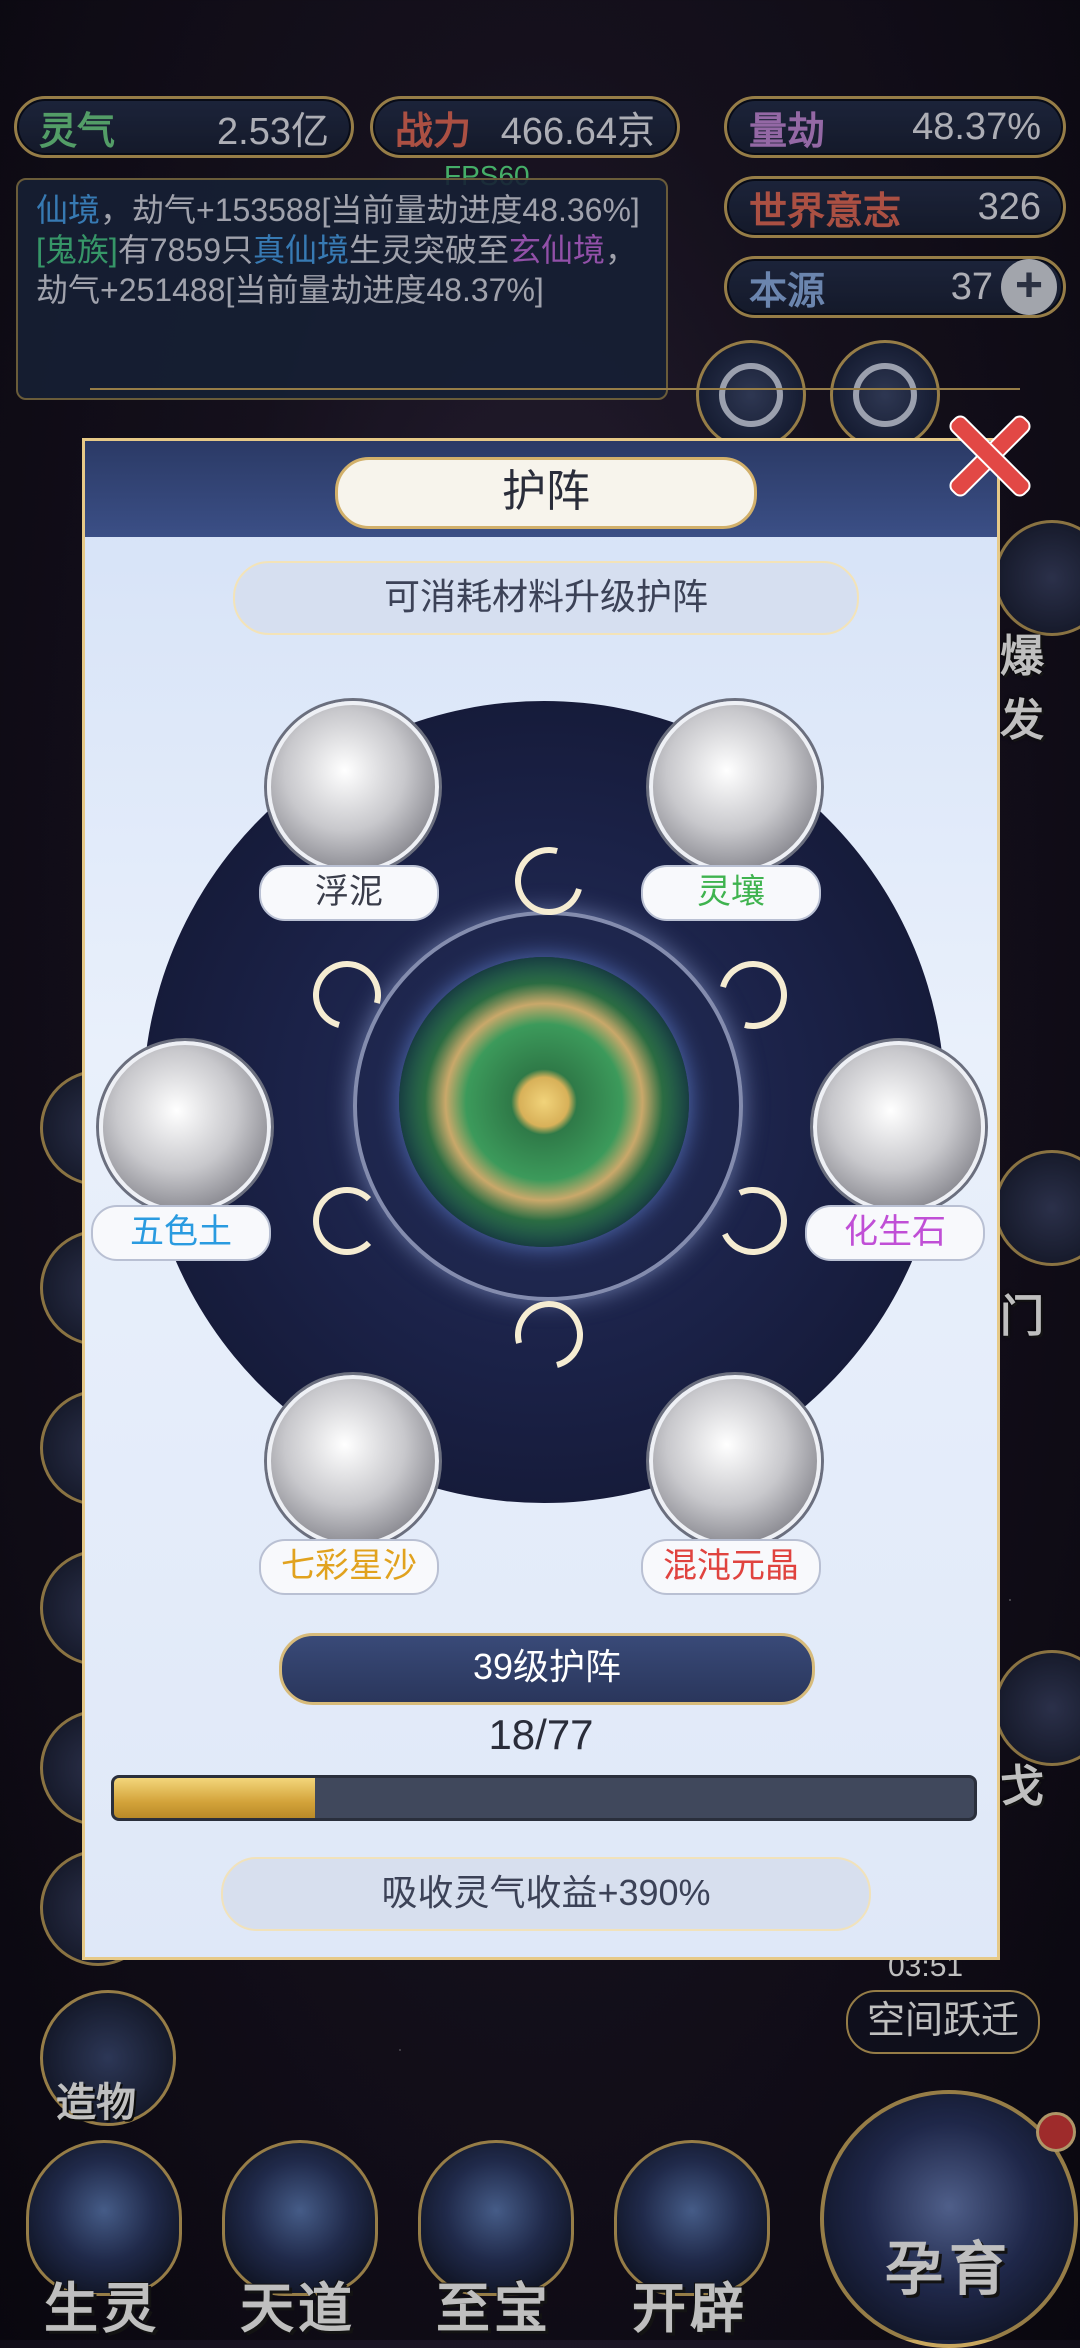 This screenshot has width=1080, height=2348. I want to click on qicaixingsha-icon, so click(353, 1461).